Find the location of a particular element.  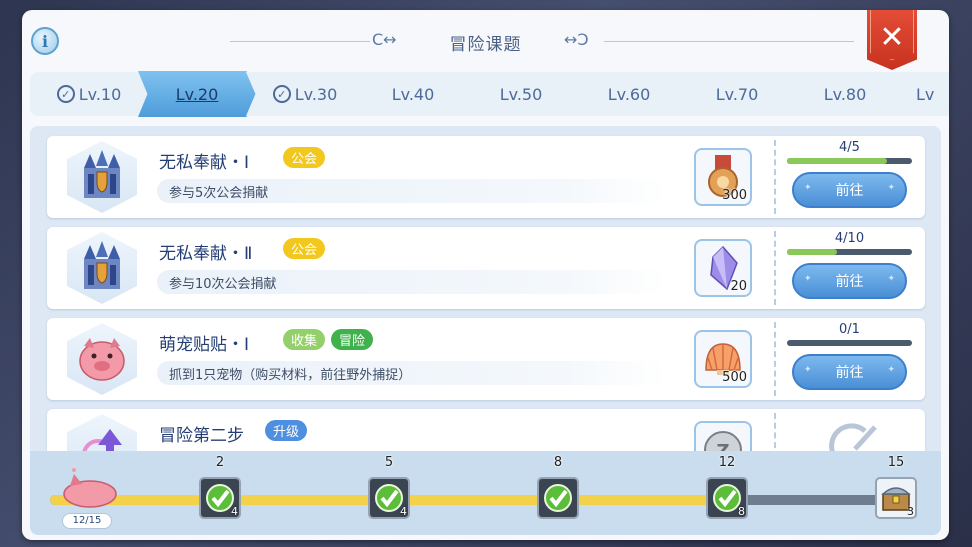

tag-level-up: 升级 is located at coordinates (286, 430).